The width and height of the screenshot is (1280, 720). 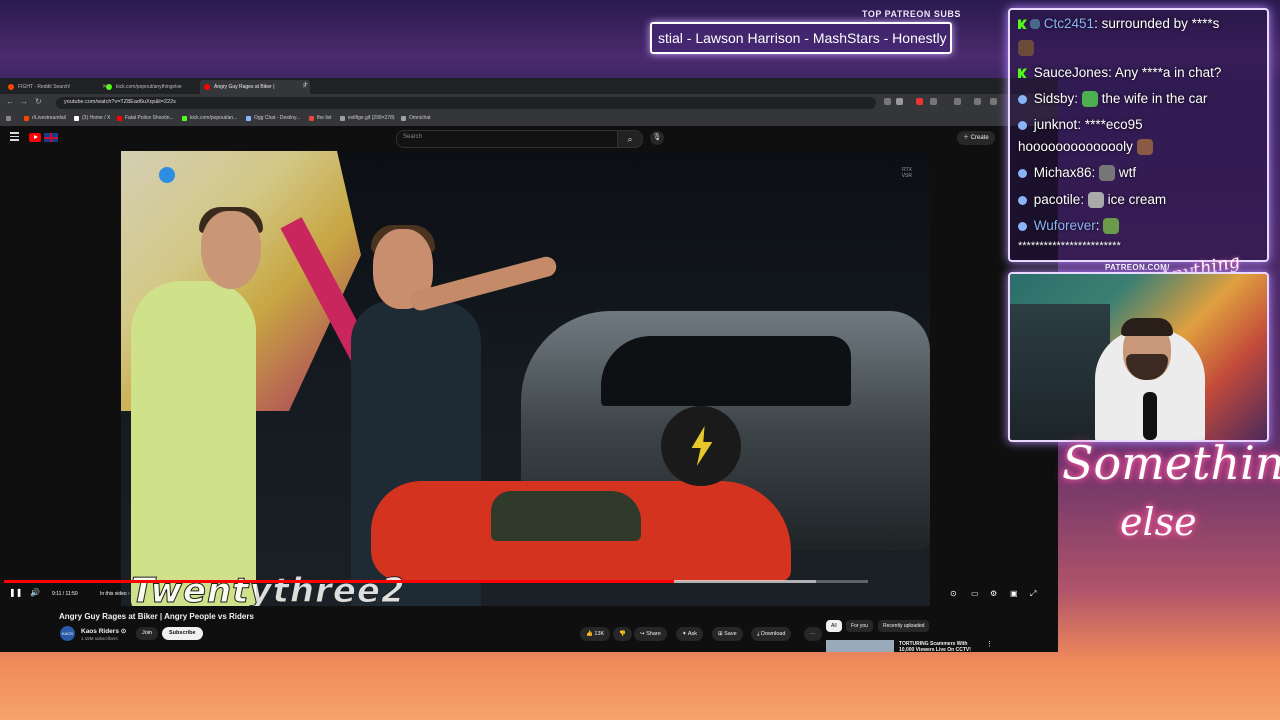 What do you see at coordinates (311, 118) in the screenshot?
I see `list-icon` at bounding box center [311, 118].